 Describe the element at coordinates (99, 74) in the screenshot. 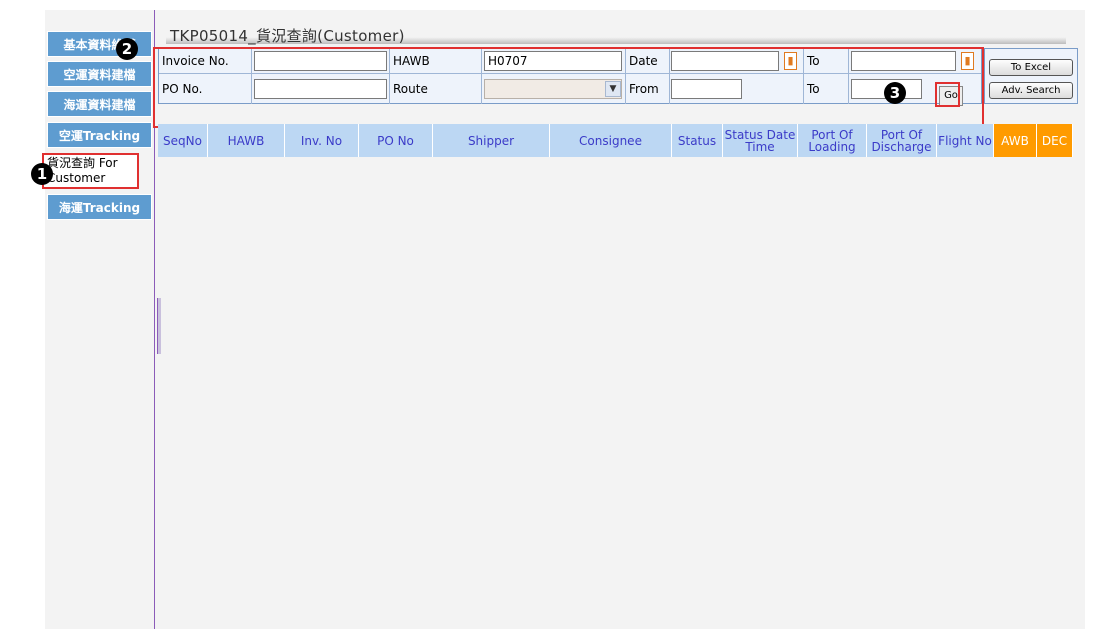

I see `sidebar-item-air-data: 空運資料建檔` at that location.